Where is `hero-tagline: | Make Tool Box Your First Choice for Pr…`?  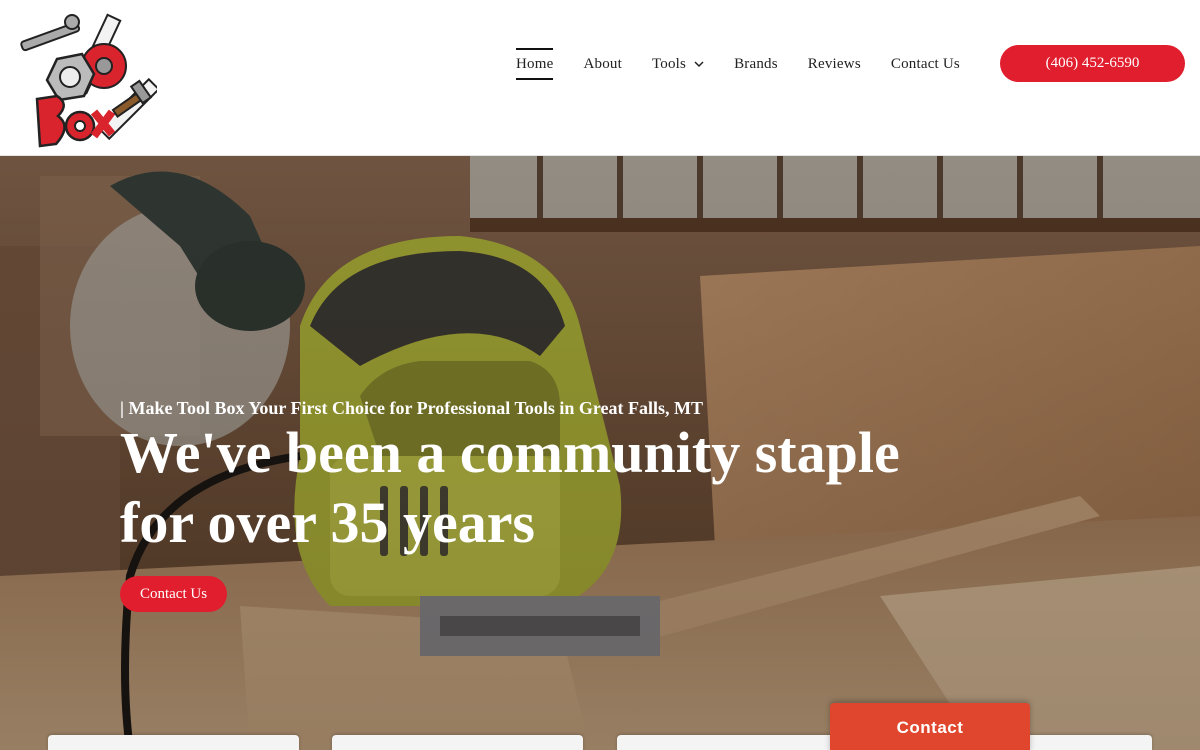
hero-tagline: | Make Tool Box Your First Choice for Pr… is located at coordinates (411, 408).